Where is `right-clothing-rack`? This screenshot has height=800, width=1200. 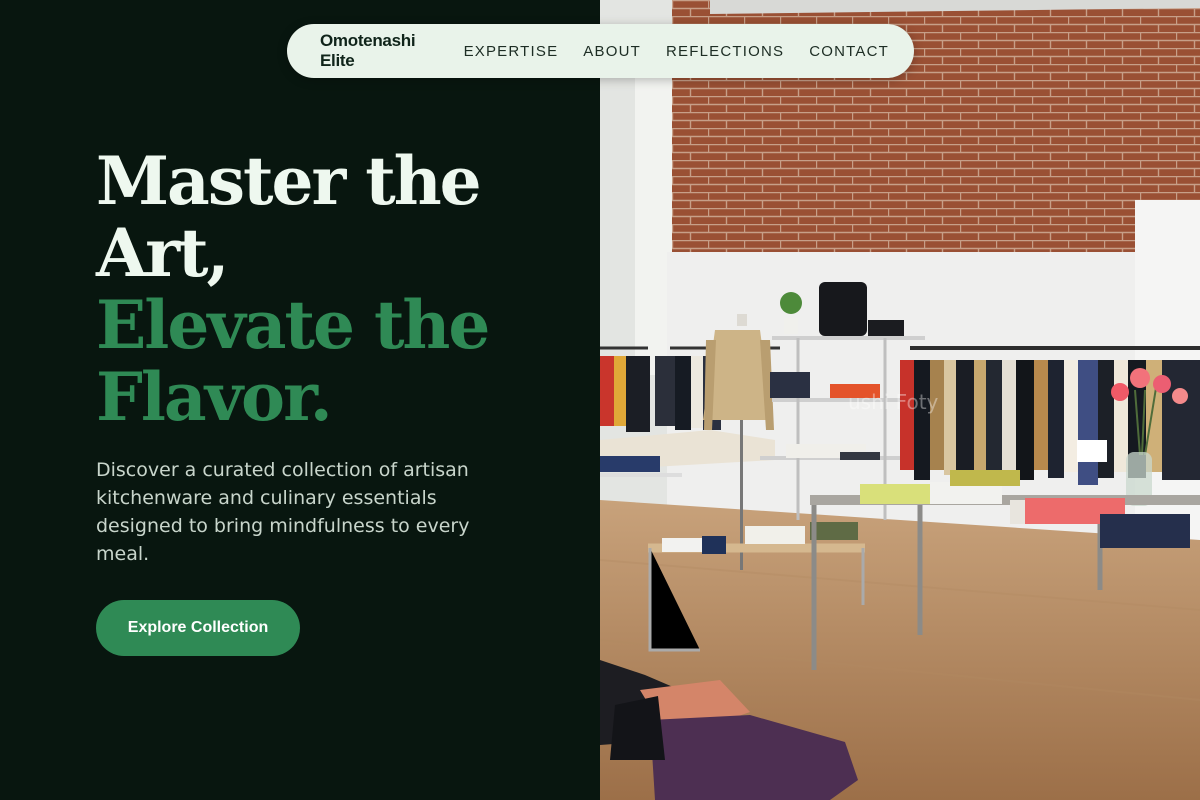
right-clothing-rack is located at coordinates (1050, 415).